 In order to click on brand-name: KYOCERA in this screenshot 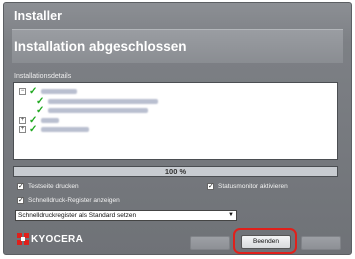, I will do `click(57, 239)`.